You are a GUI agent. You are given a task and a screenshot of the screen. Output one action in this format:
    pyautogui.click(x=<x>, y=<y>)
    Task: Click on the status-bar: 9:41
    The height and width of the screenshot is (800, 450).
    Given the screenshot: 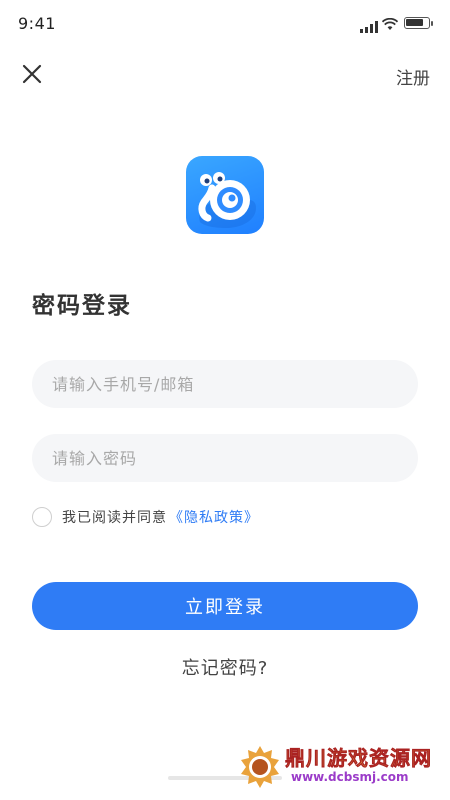 What is the action you would take?
    pyautogui.click(x=225, y=22)
    